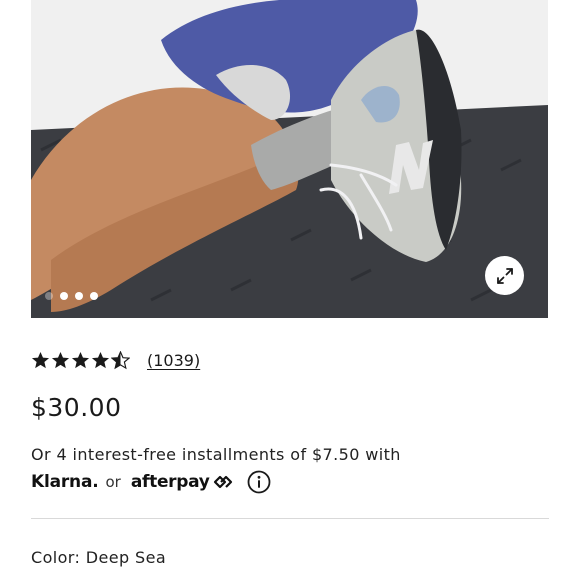  Describe the element at coordinates (71, 296) in the screenshot. I see `carousel-dots` at that location.